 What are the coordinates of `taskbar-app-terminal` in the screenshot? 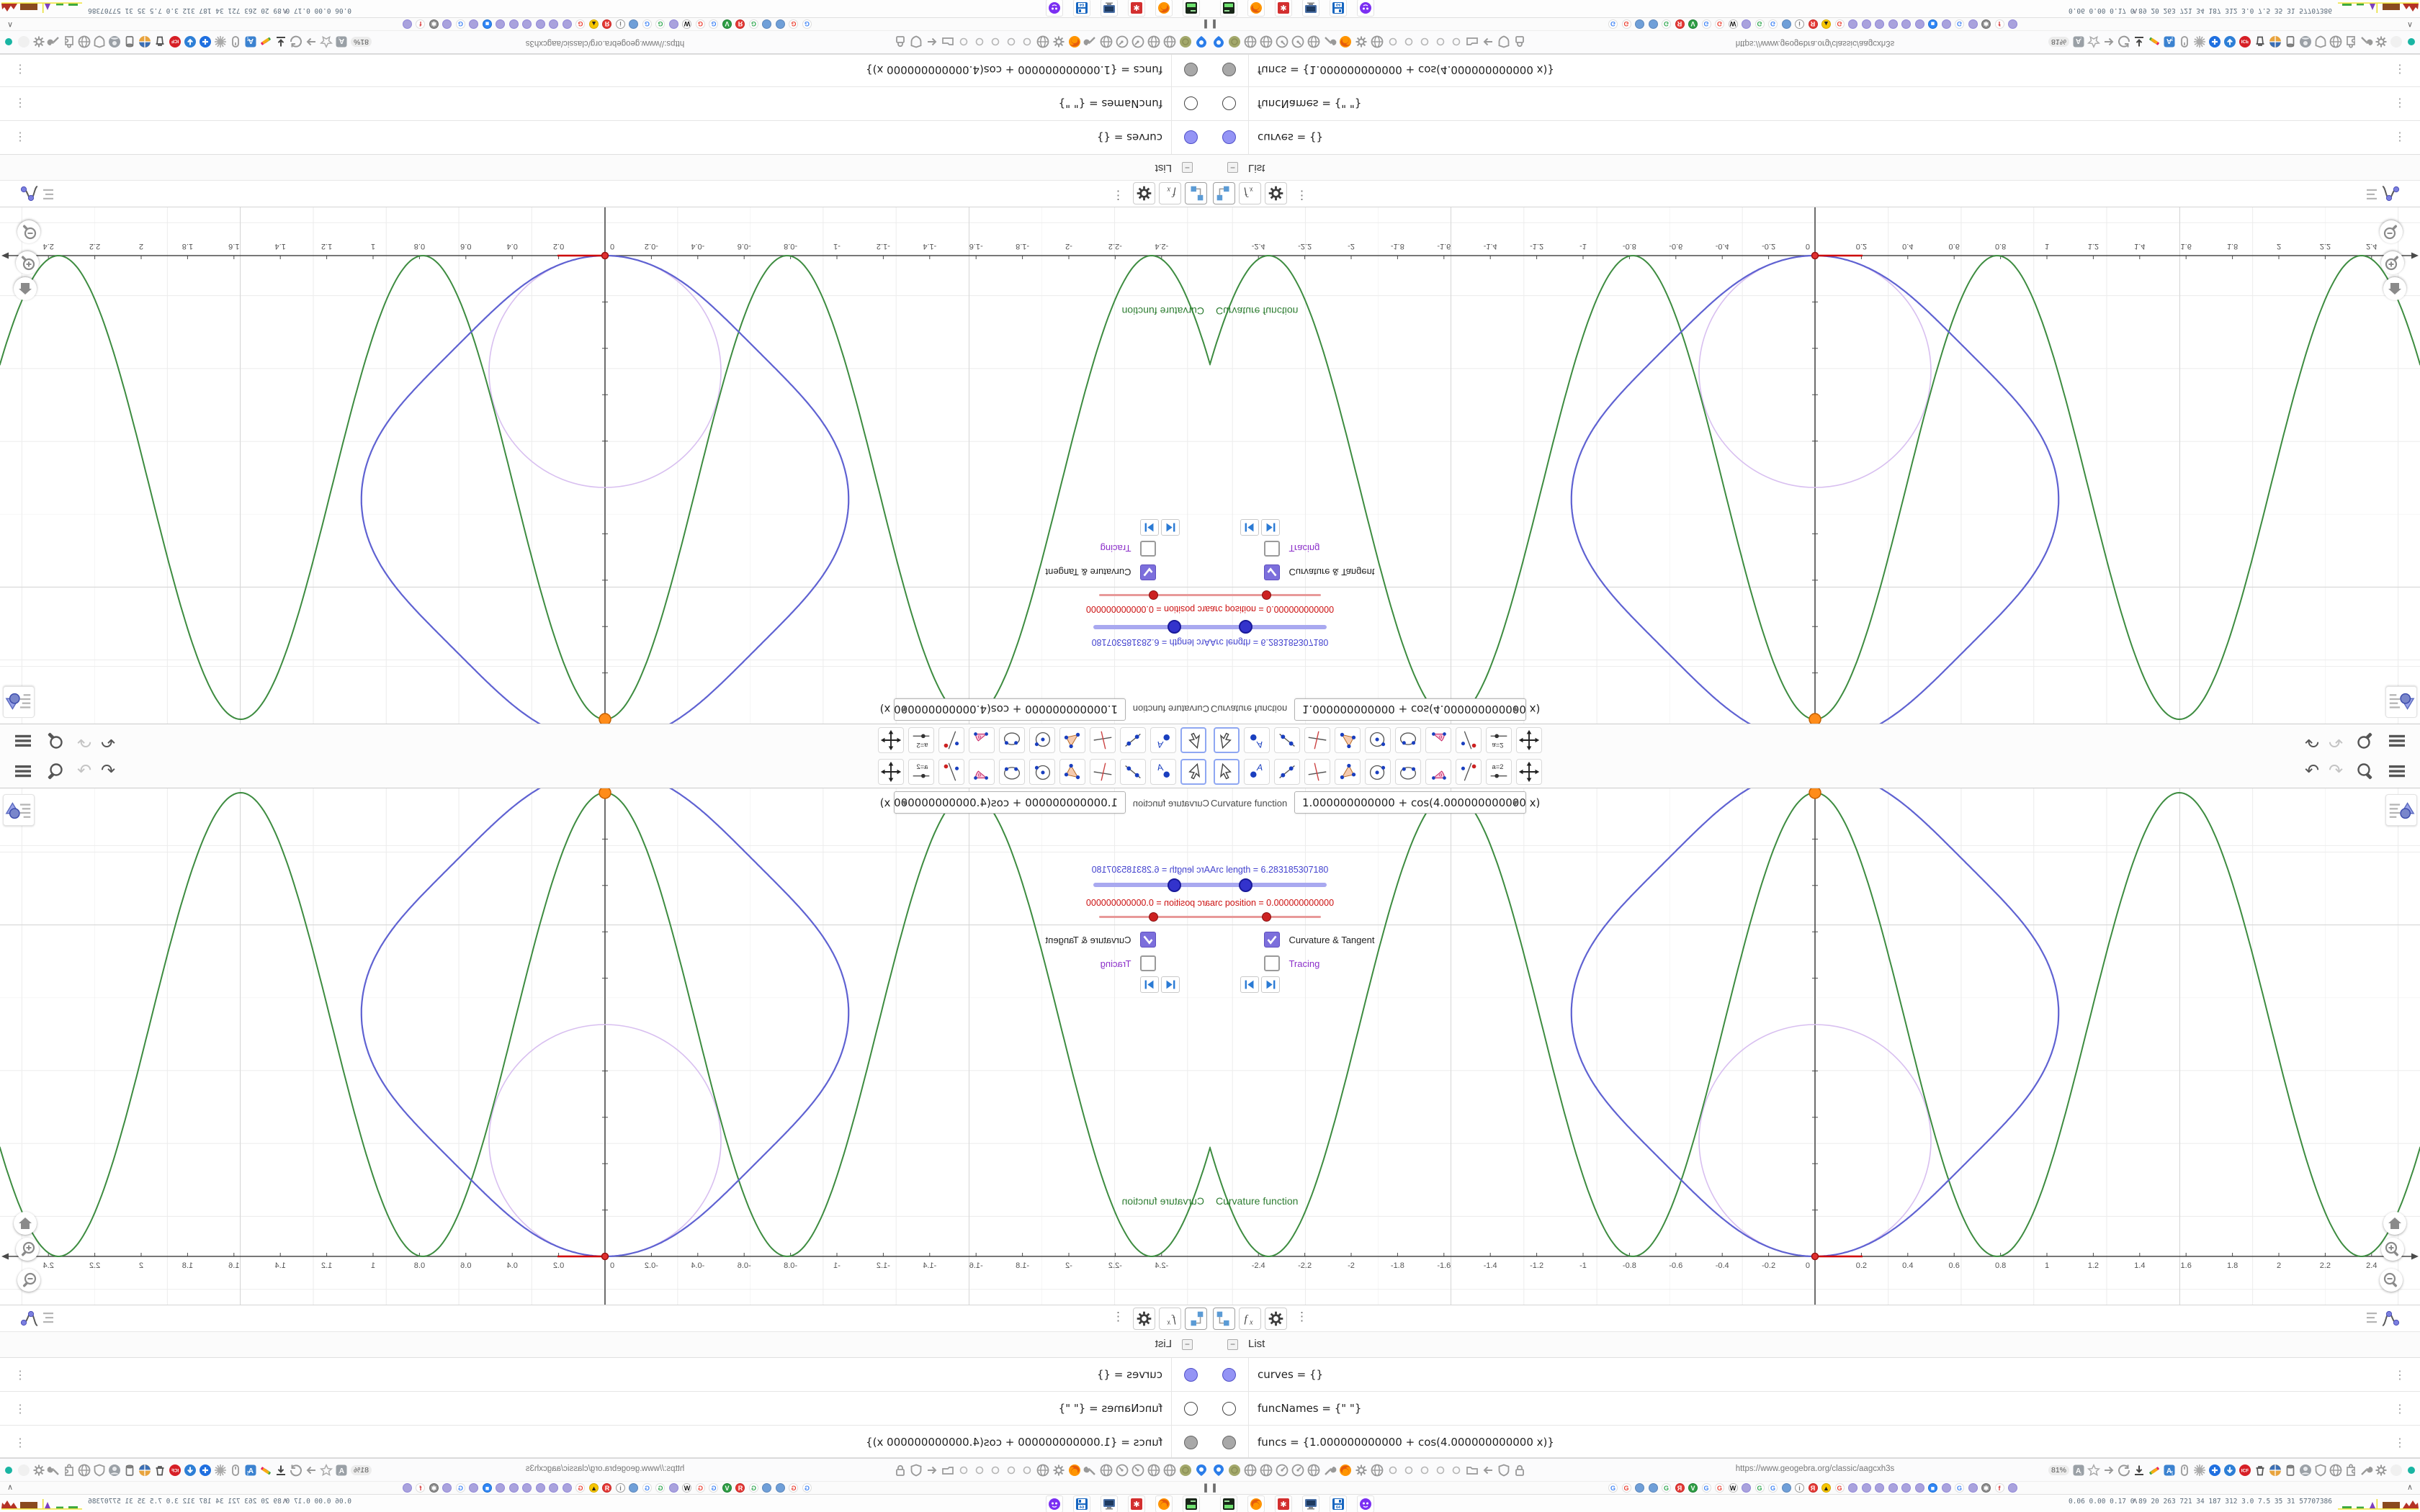 It's located at (1191, 1503).